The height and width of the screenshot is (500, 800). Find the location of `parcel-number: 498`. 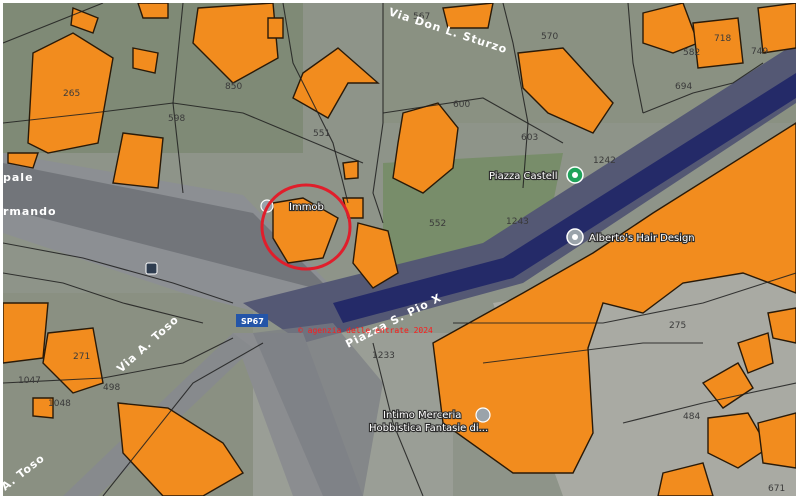

parcel-number: 498 is located at coordinates (111, 388).